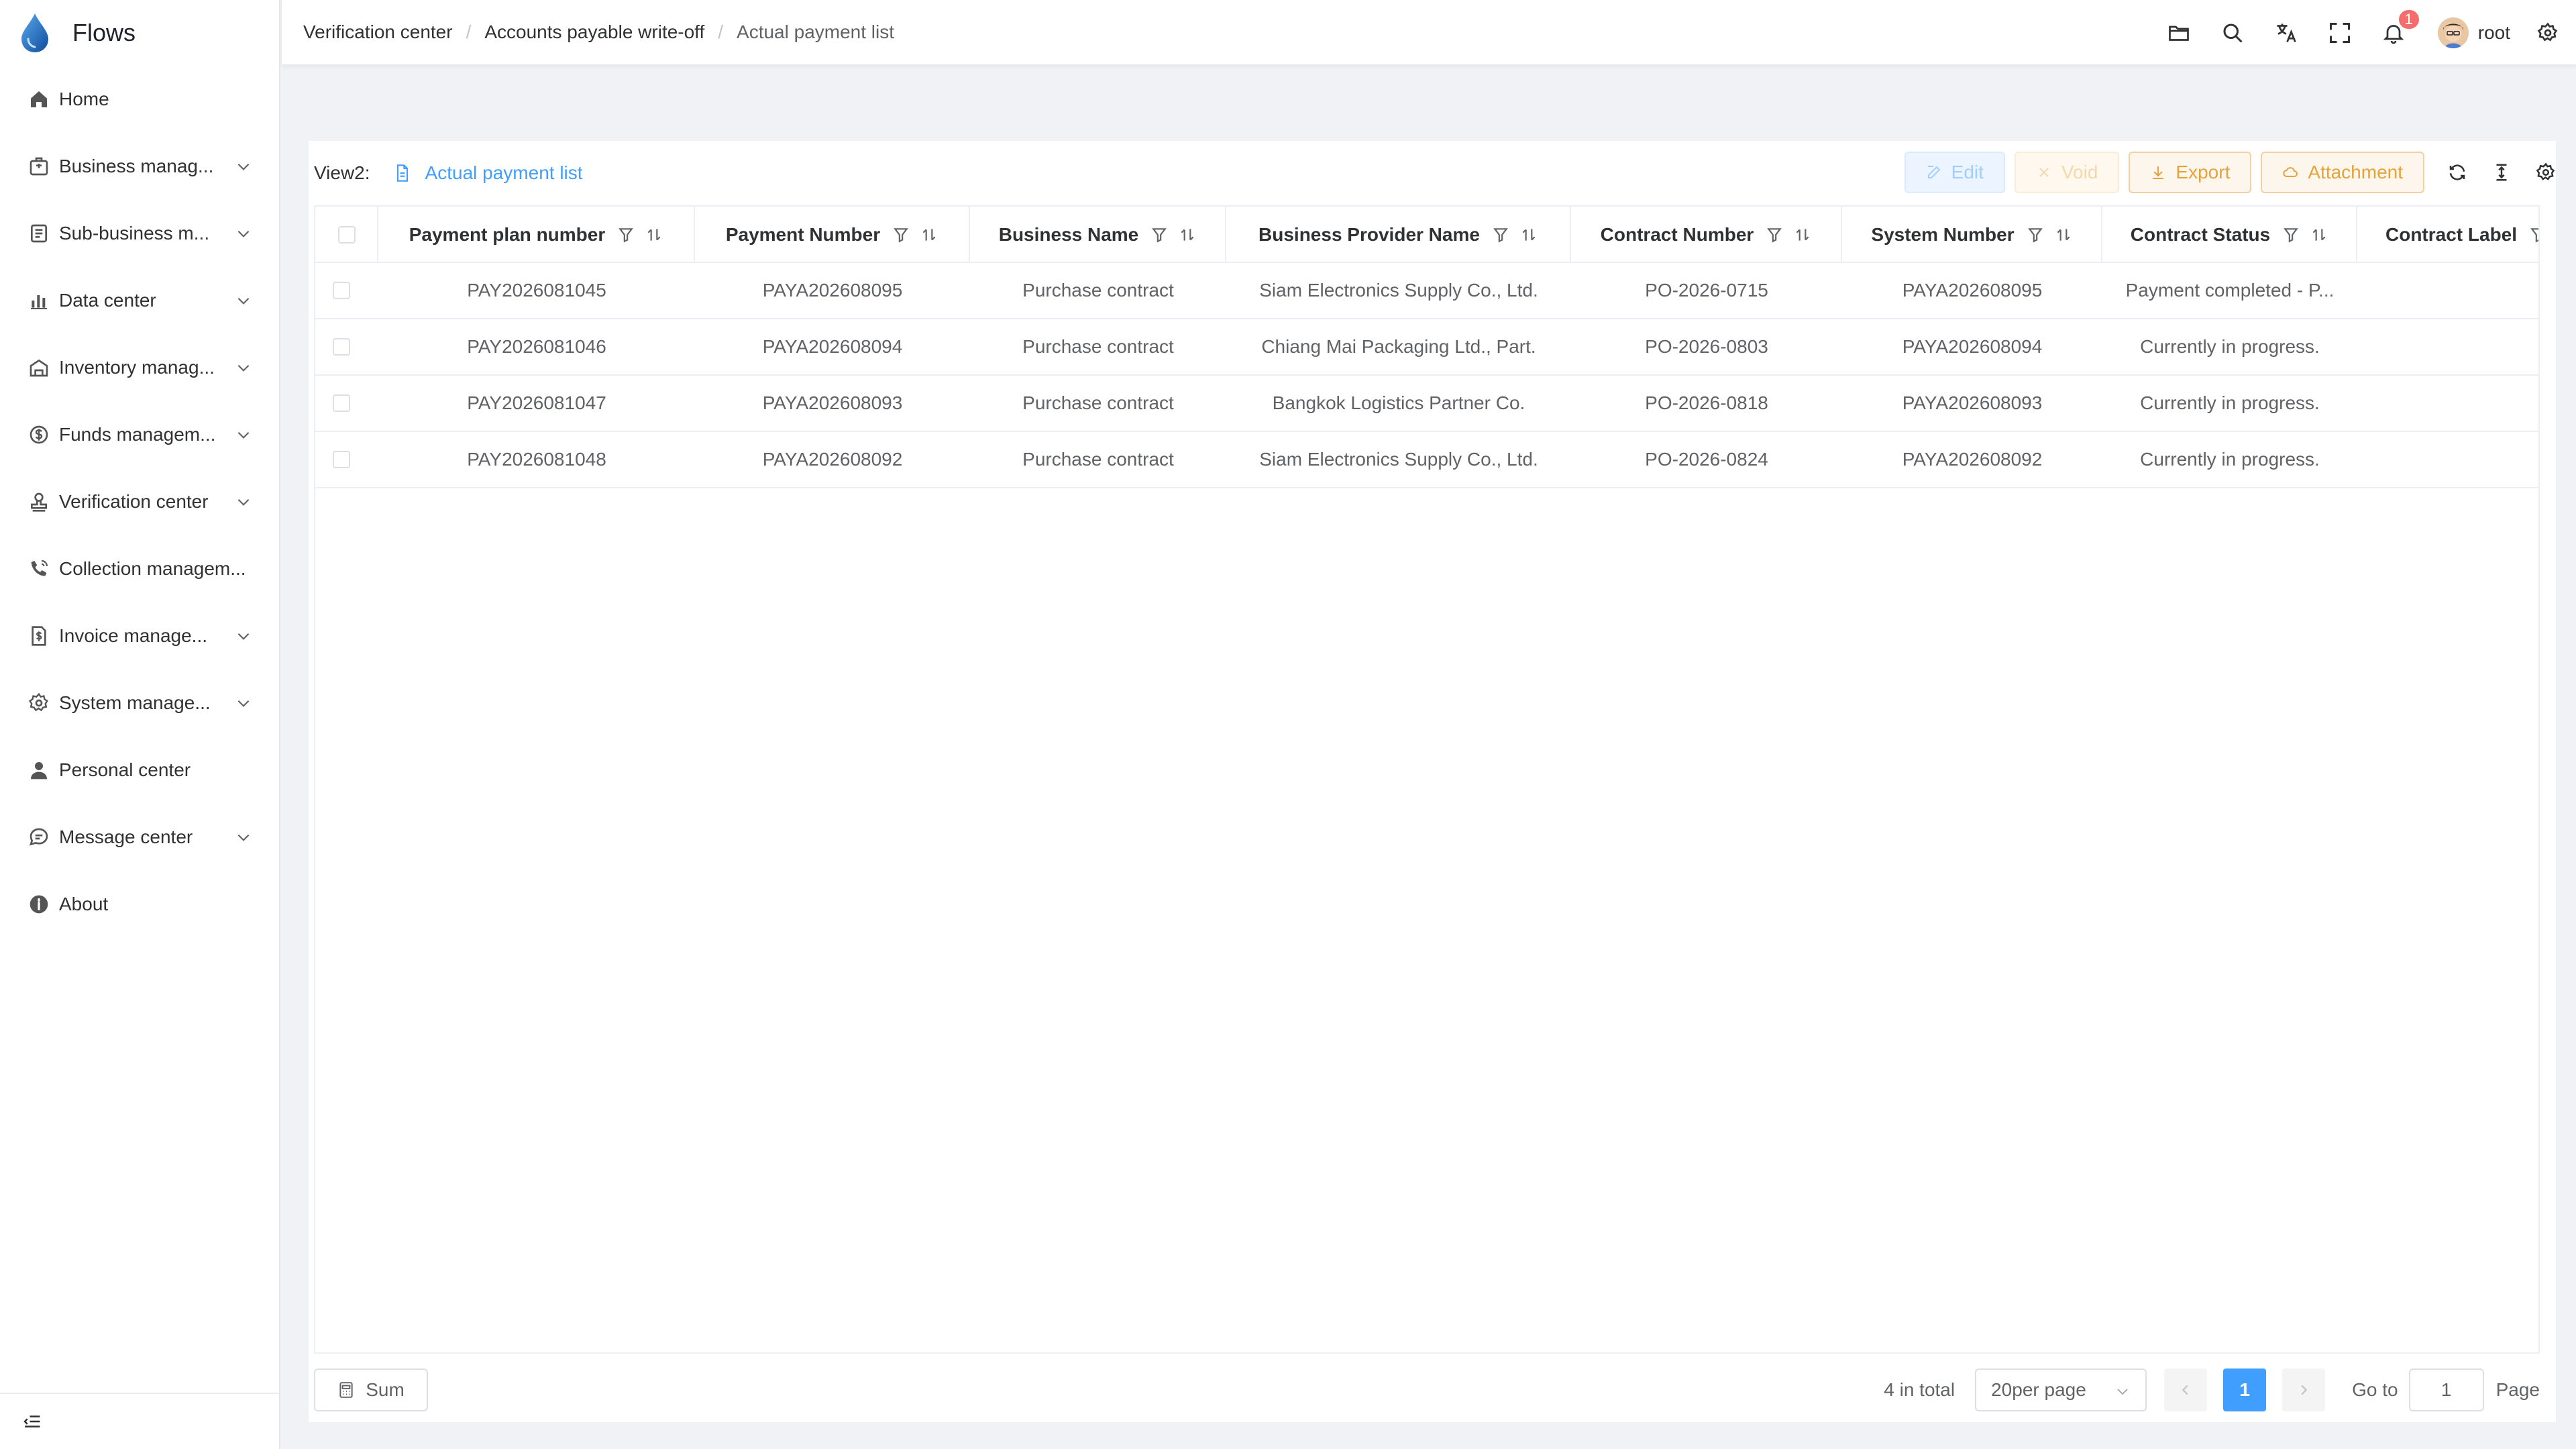 The image size is (2576, 1449). Describe the element at coordinates (2304, 1389) in the screenshot. I see `next-page-button` at that location.